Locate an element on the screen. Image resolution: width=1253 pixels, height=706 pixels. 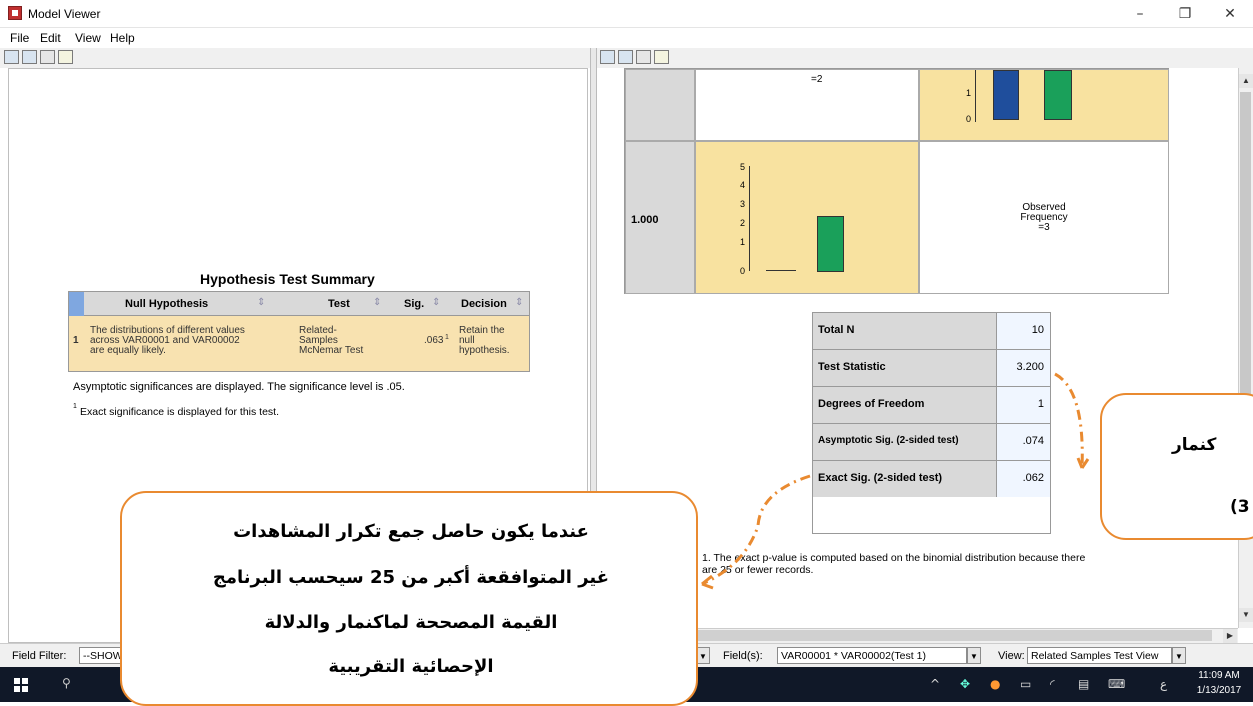
callout-text: الإحصائية التقريبية is located at coordinates (411, 666).